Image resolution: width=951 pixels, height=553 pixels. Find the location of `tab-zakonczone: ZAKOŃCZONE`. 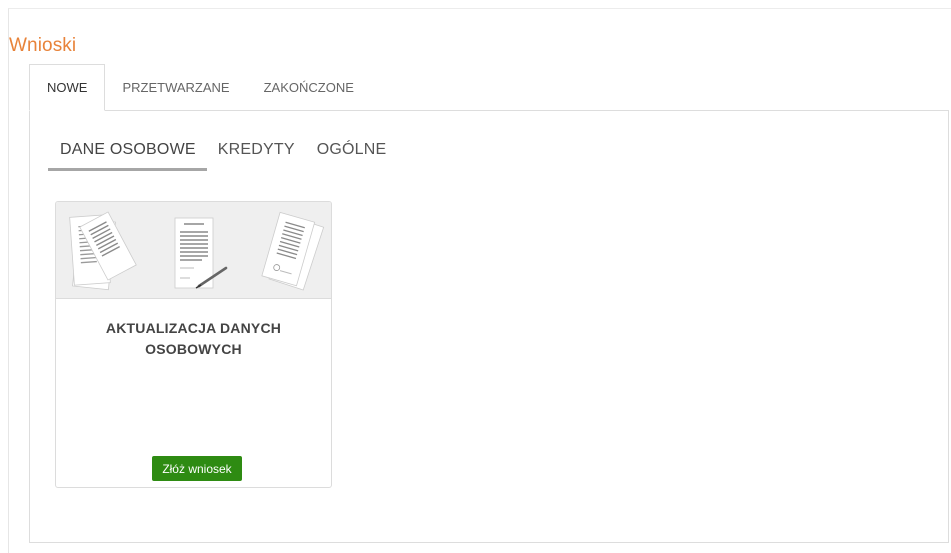

tab-zakonczone: ZAKOŃCZONE is located at coordinates (309, 87).